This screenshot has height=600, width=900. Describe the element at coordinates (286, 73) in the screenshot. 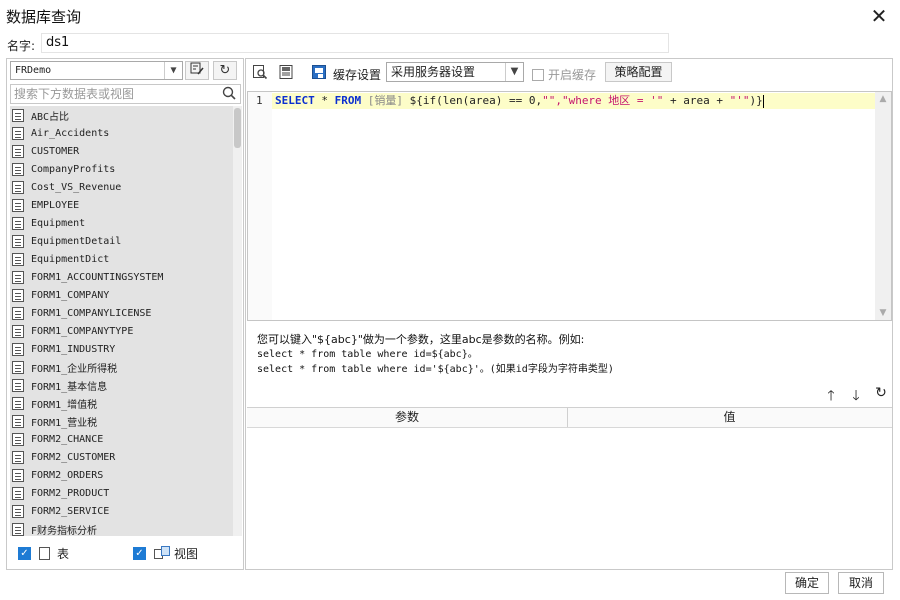

I see `save-query-button` at that location.